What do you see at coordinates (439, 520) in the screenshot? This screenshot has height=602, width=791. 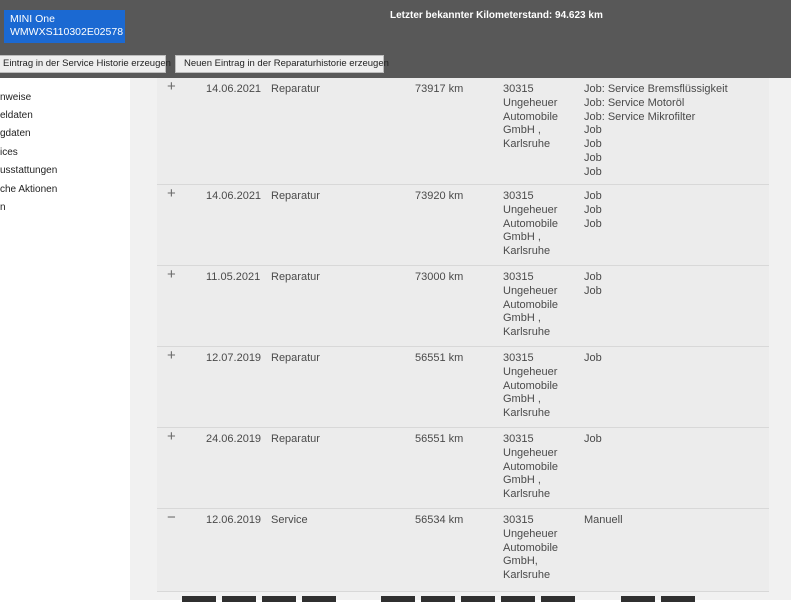 I see `entry-mileage: 56534 km` at bounding box center [439, 520].